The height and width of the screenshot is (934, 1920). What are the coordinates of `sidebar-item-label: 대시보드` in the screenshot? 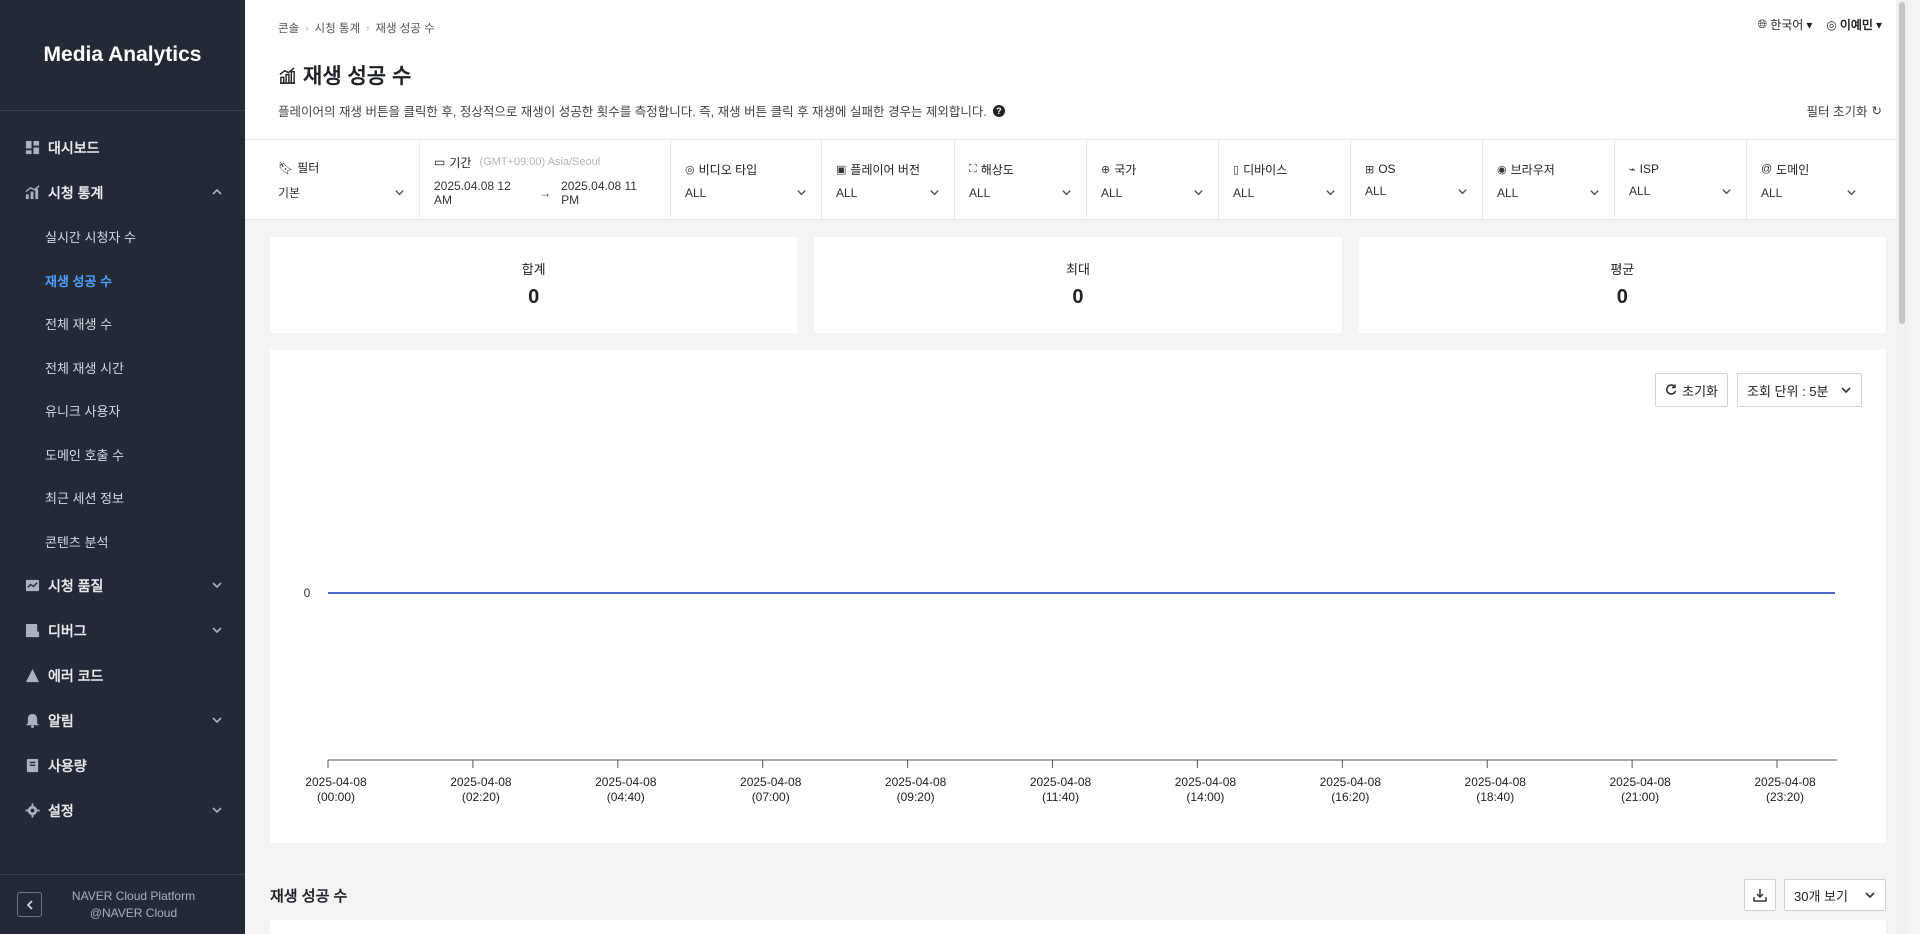 It's located at (74, 147).